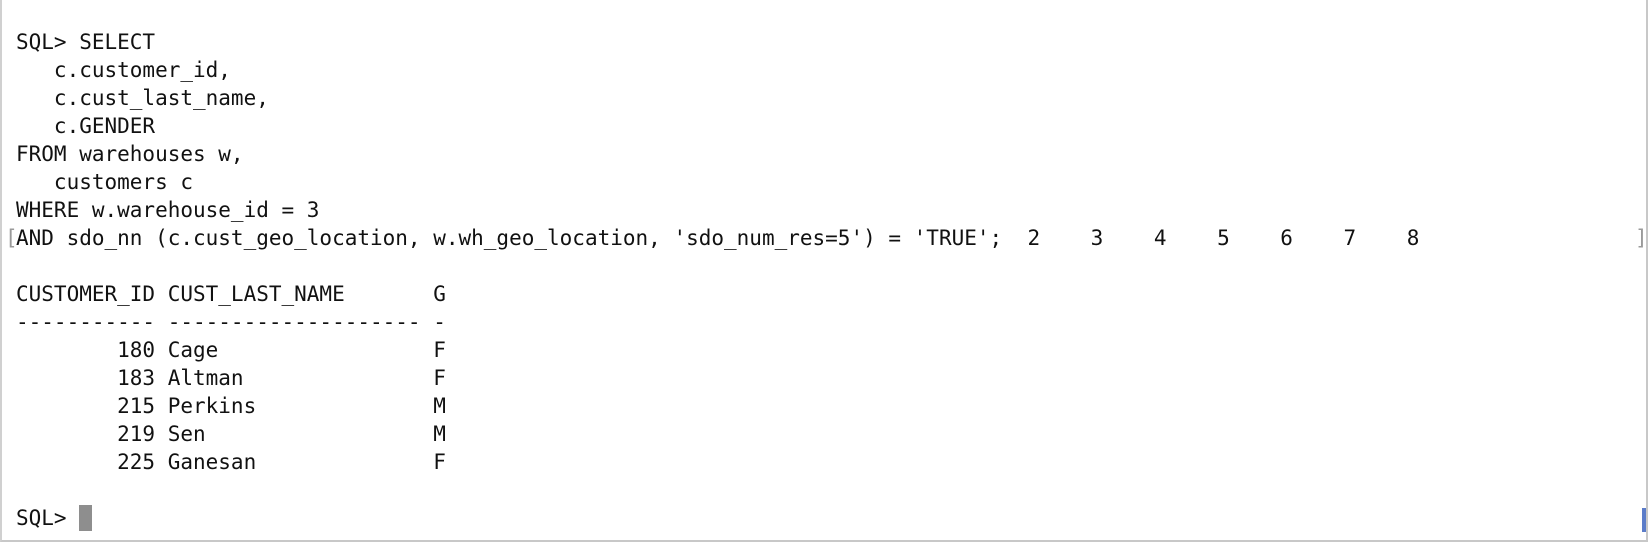  Describe the element at coordinates (231, 434) in the screenshot. I see `table-row: 219 Sen M` at that location.